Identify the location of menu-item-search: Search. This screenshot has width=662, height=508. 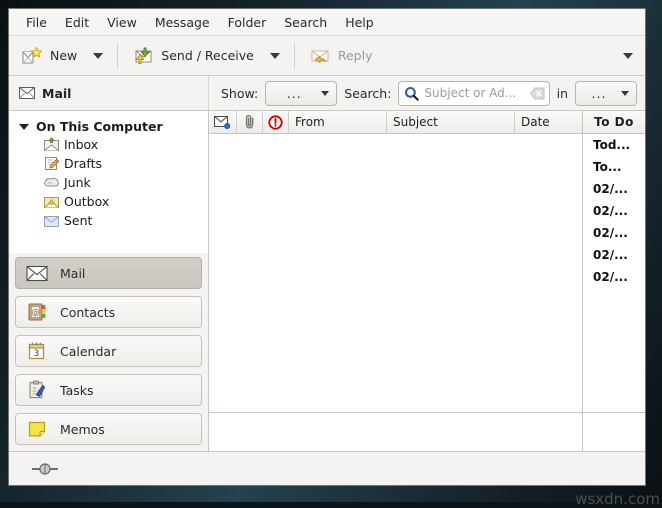
(305, 22).